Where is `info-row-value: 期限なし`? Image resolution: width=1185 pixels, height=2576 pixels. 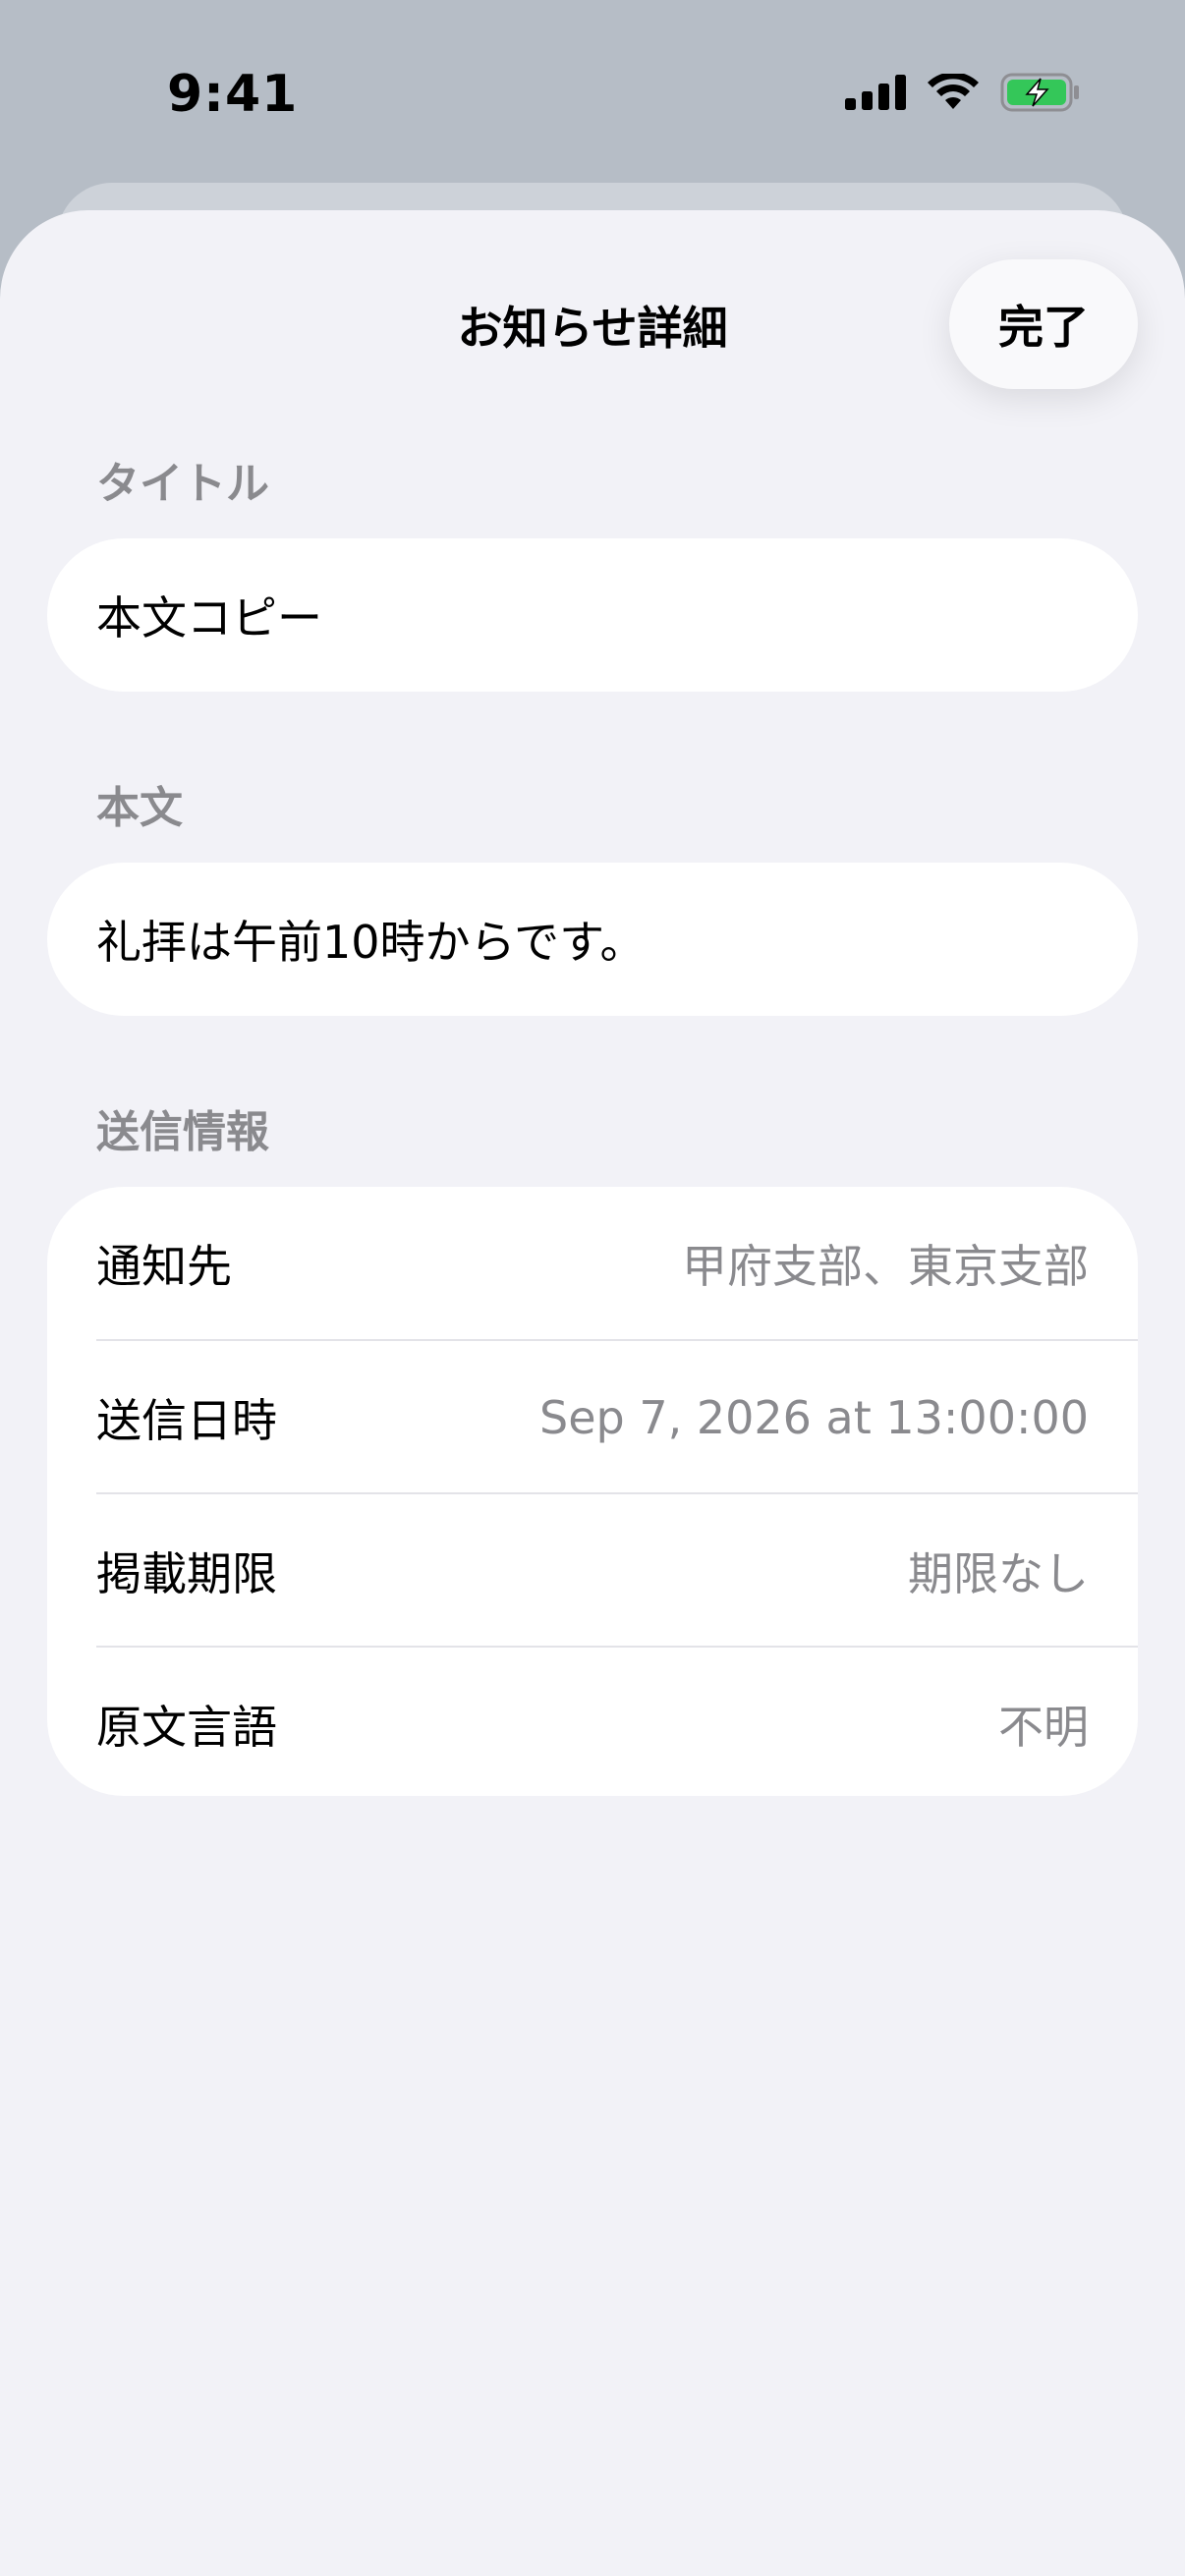 info-row-value: 期限なし is located at coordinates (999, 1573).